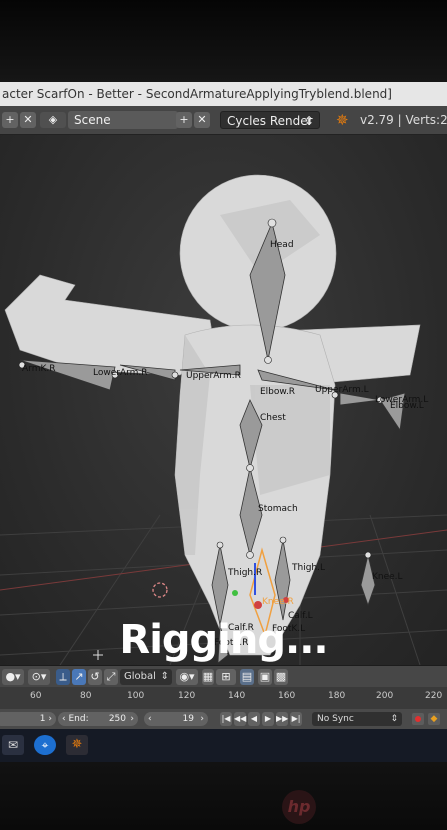 The width and height of the screenshot is (447, 830). What do you see at coordinates (28, 719) in the screenshot?
I see `start-frame-field: 1 ›` at bounding box center [28, 719].